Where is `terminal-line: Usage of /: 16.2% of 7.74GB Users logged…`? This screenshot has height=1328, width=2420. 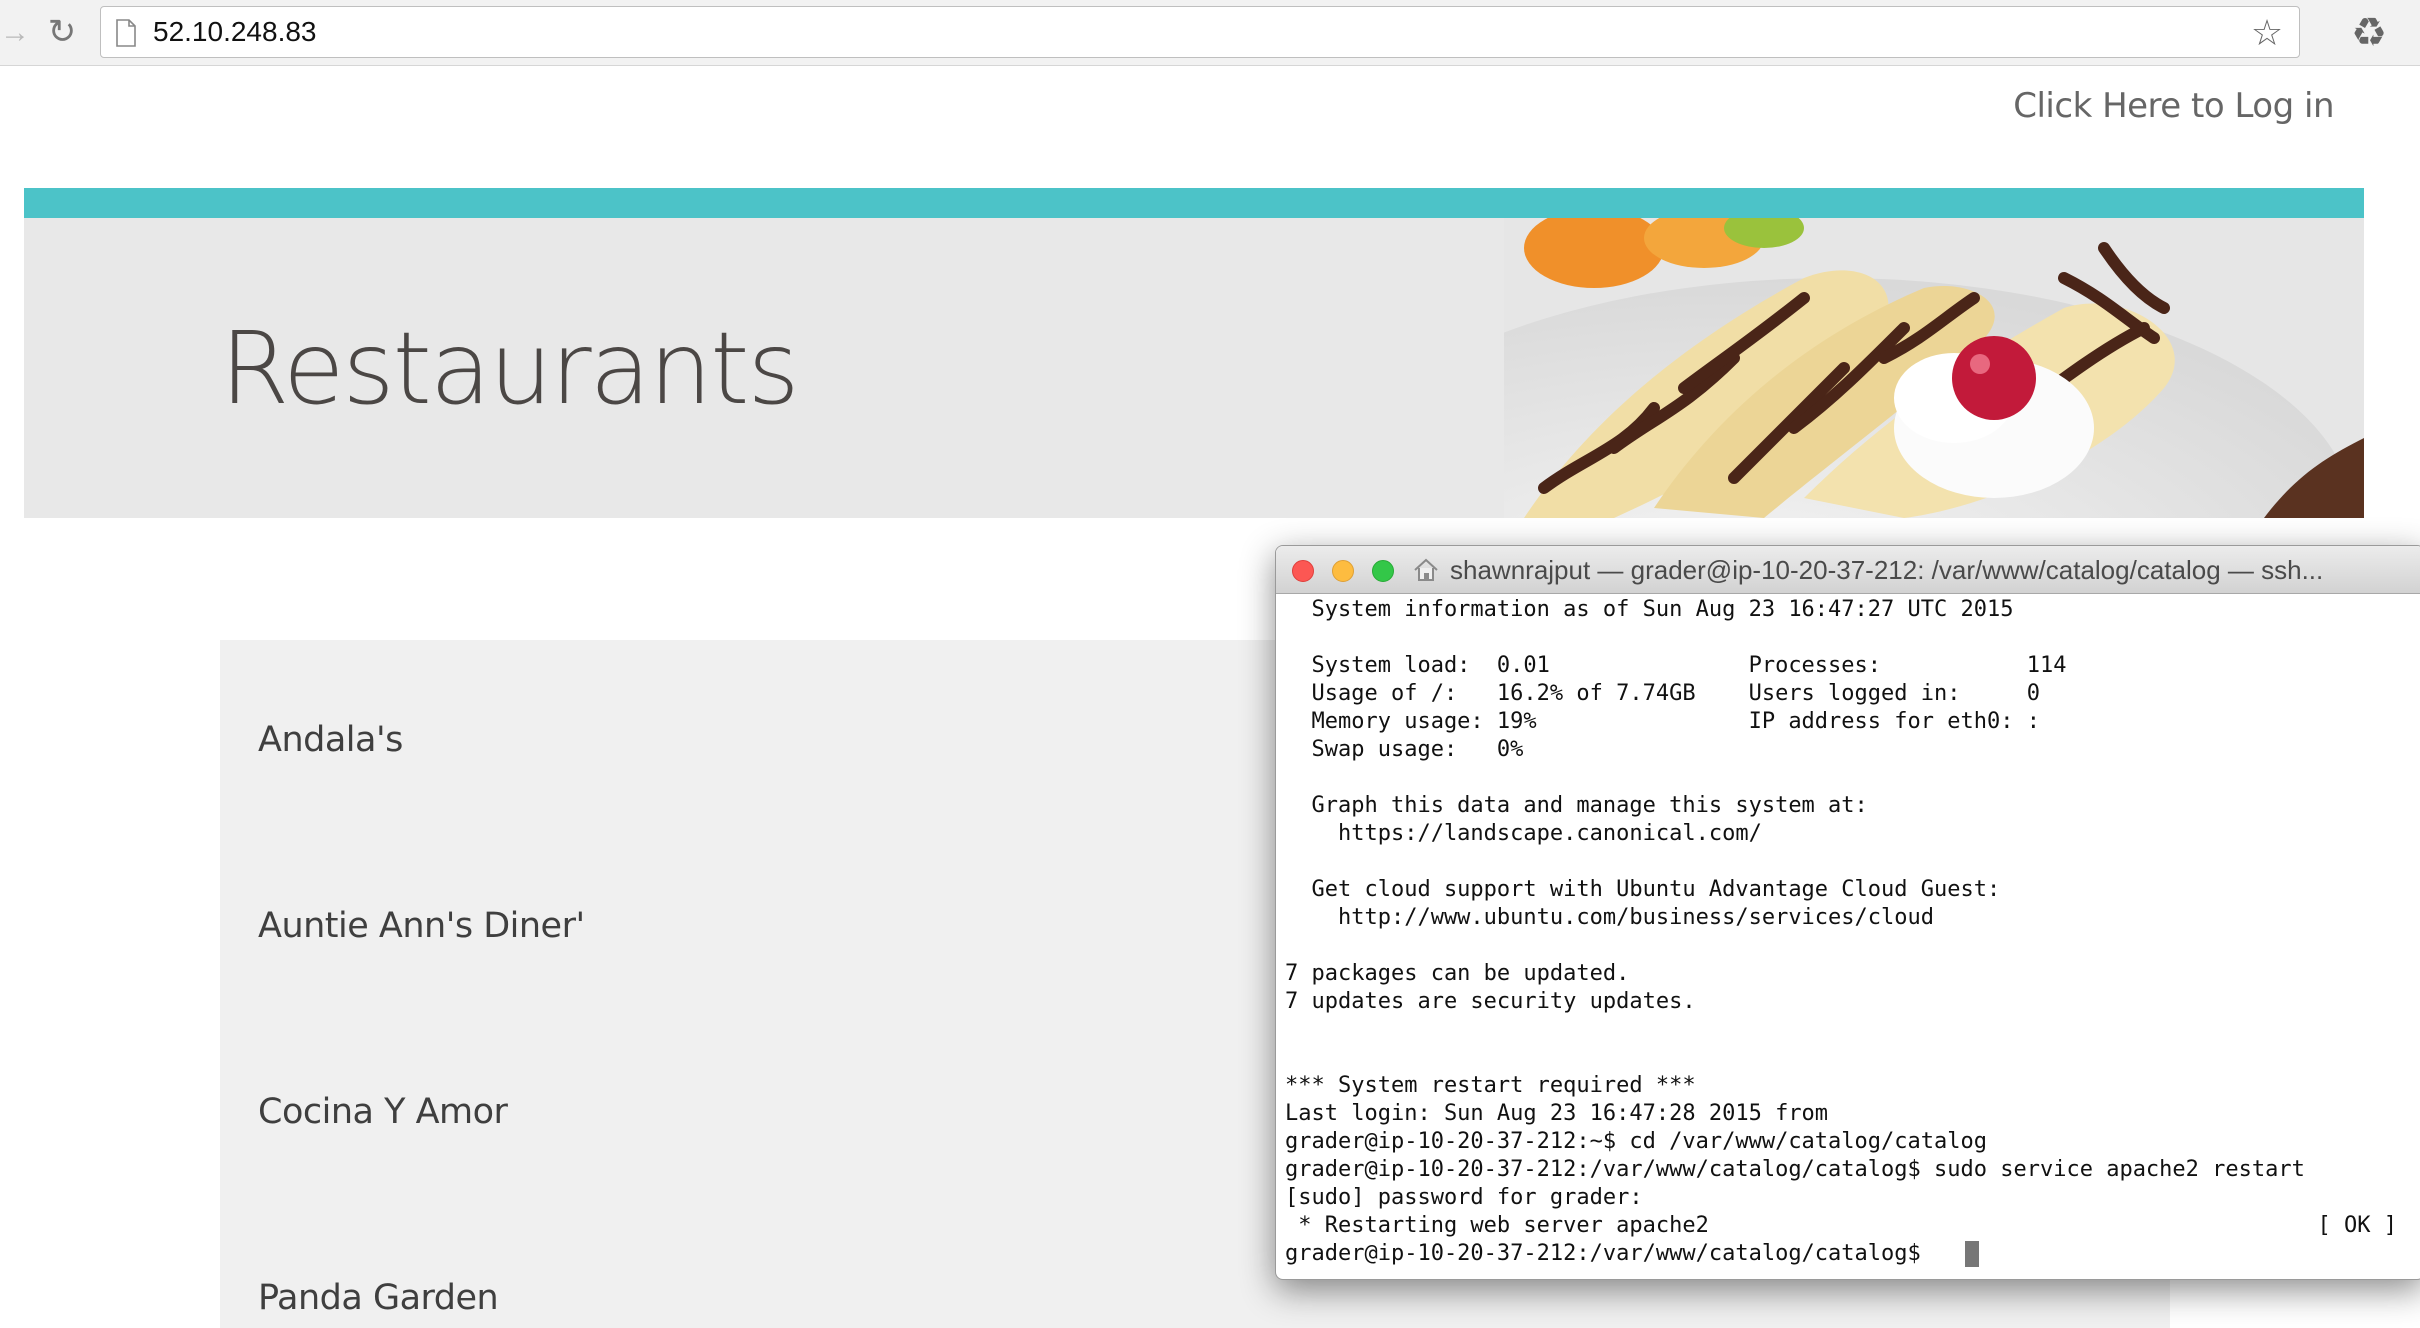
terminal-line: Usage of /: 16.2% of 7.74GB Users logged… is located at coordinates (1662, 693).